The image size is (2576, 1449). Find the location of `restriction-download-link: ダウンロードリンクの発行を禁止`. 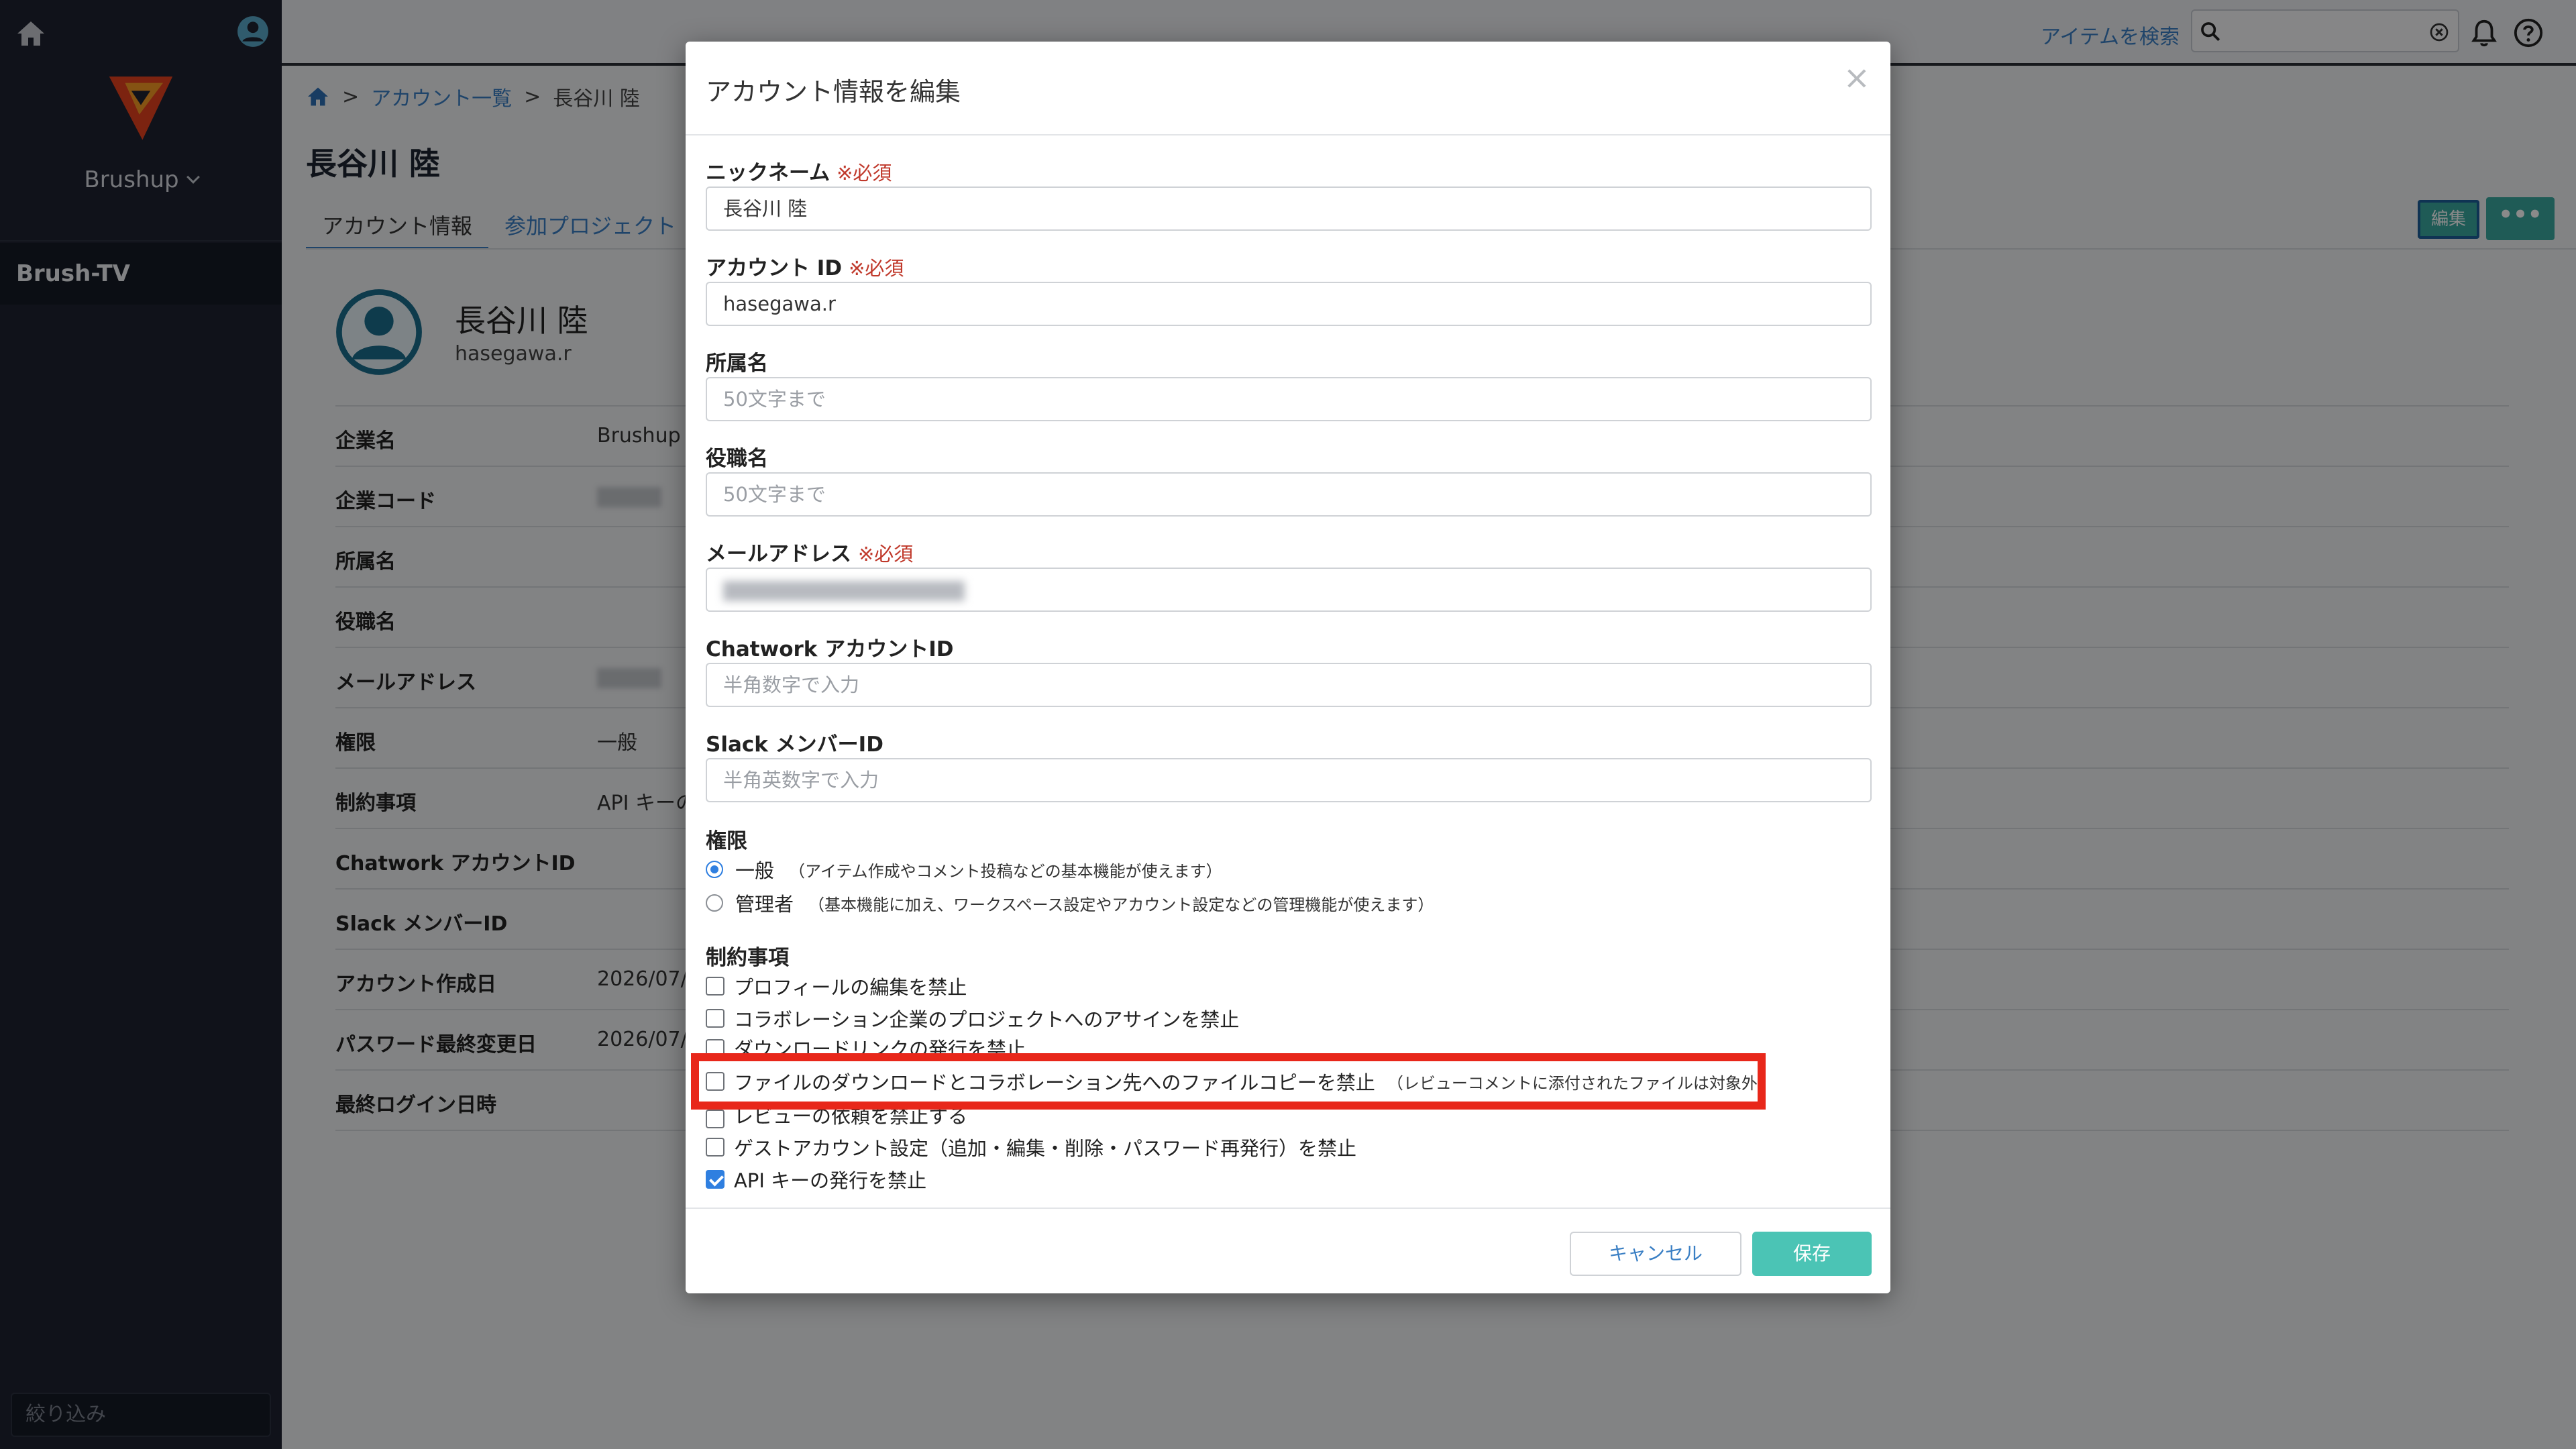

restriction-download-link: ダウンロードリンクの発行を禁止 is located at coordinates (866, 1044).